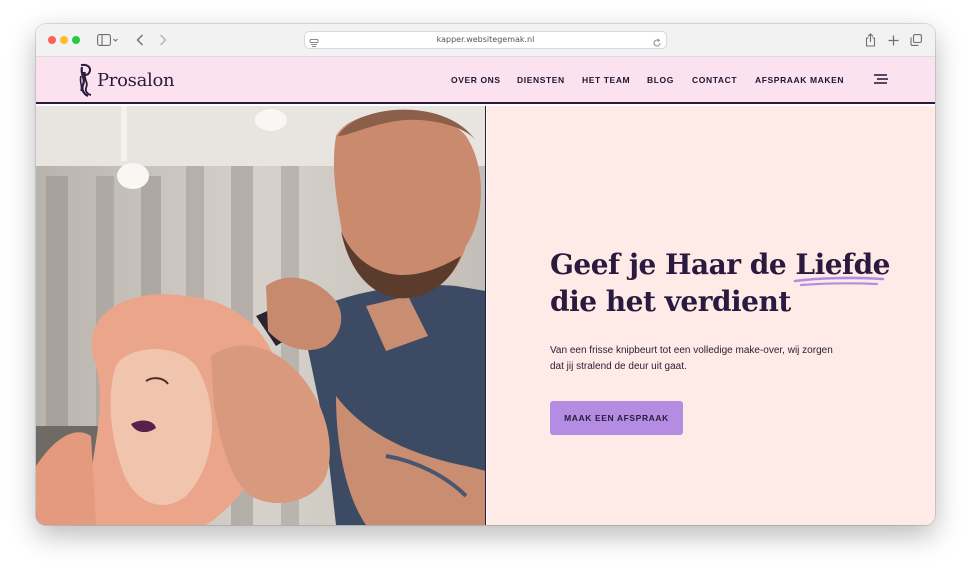  What do you see at coordinates (839, 281) in the screenshot?
I see `brush-underline-decoration` at bounding box center [839, 281].